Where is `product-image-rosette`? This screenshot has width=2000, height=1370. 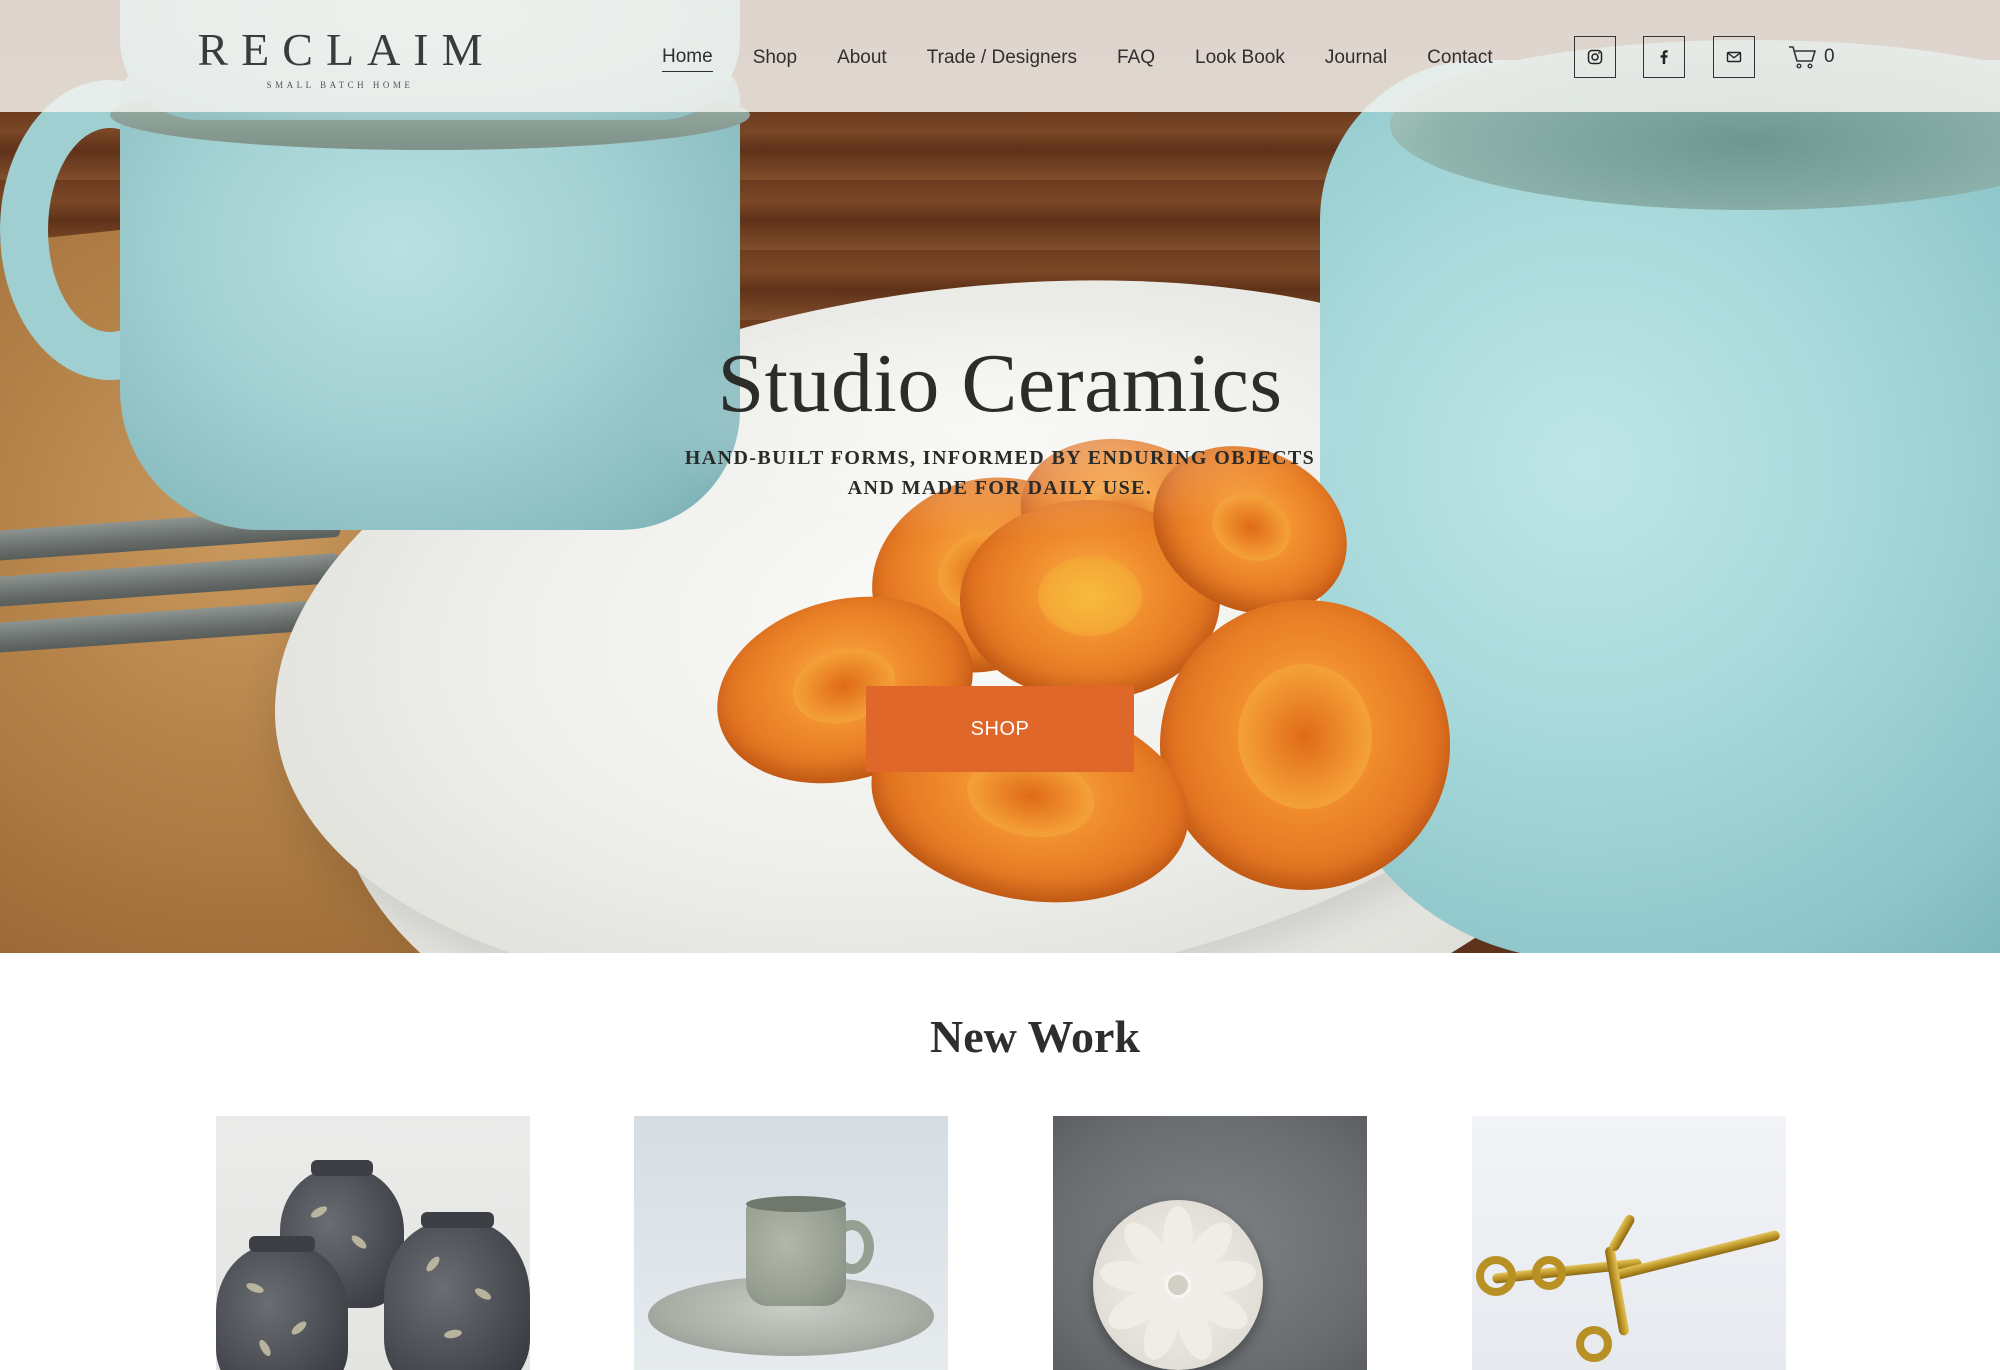
product-image-rosette is located at coordinates (1178, 1285).